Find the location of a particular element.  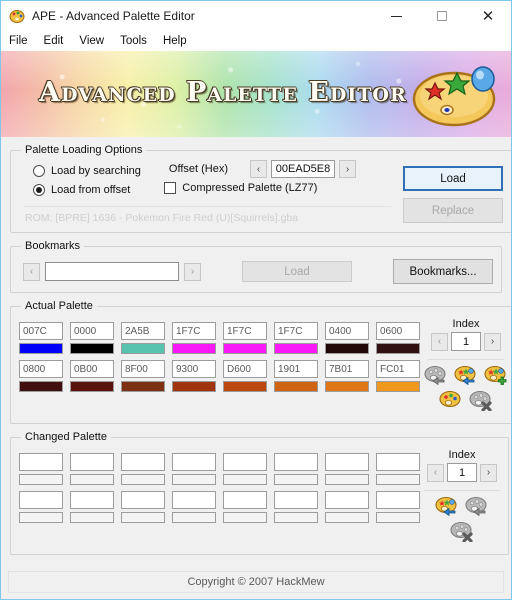

actual_palette-hex-input: 0400 is located at coordinates (347, 331).